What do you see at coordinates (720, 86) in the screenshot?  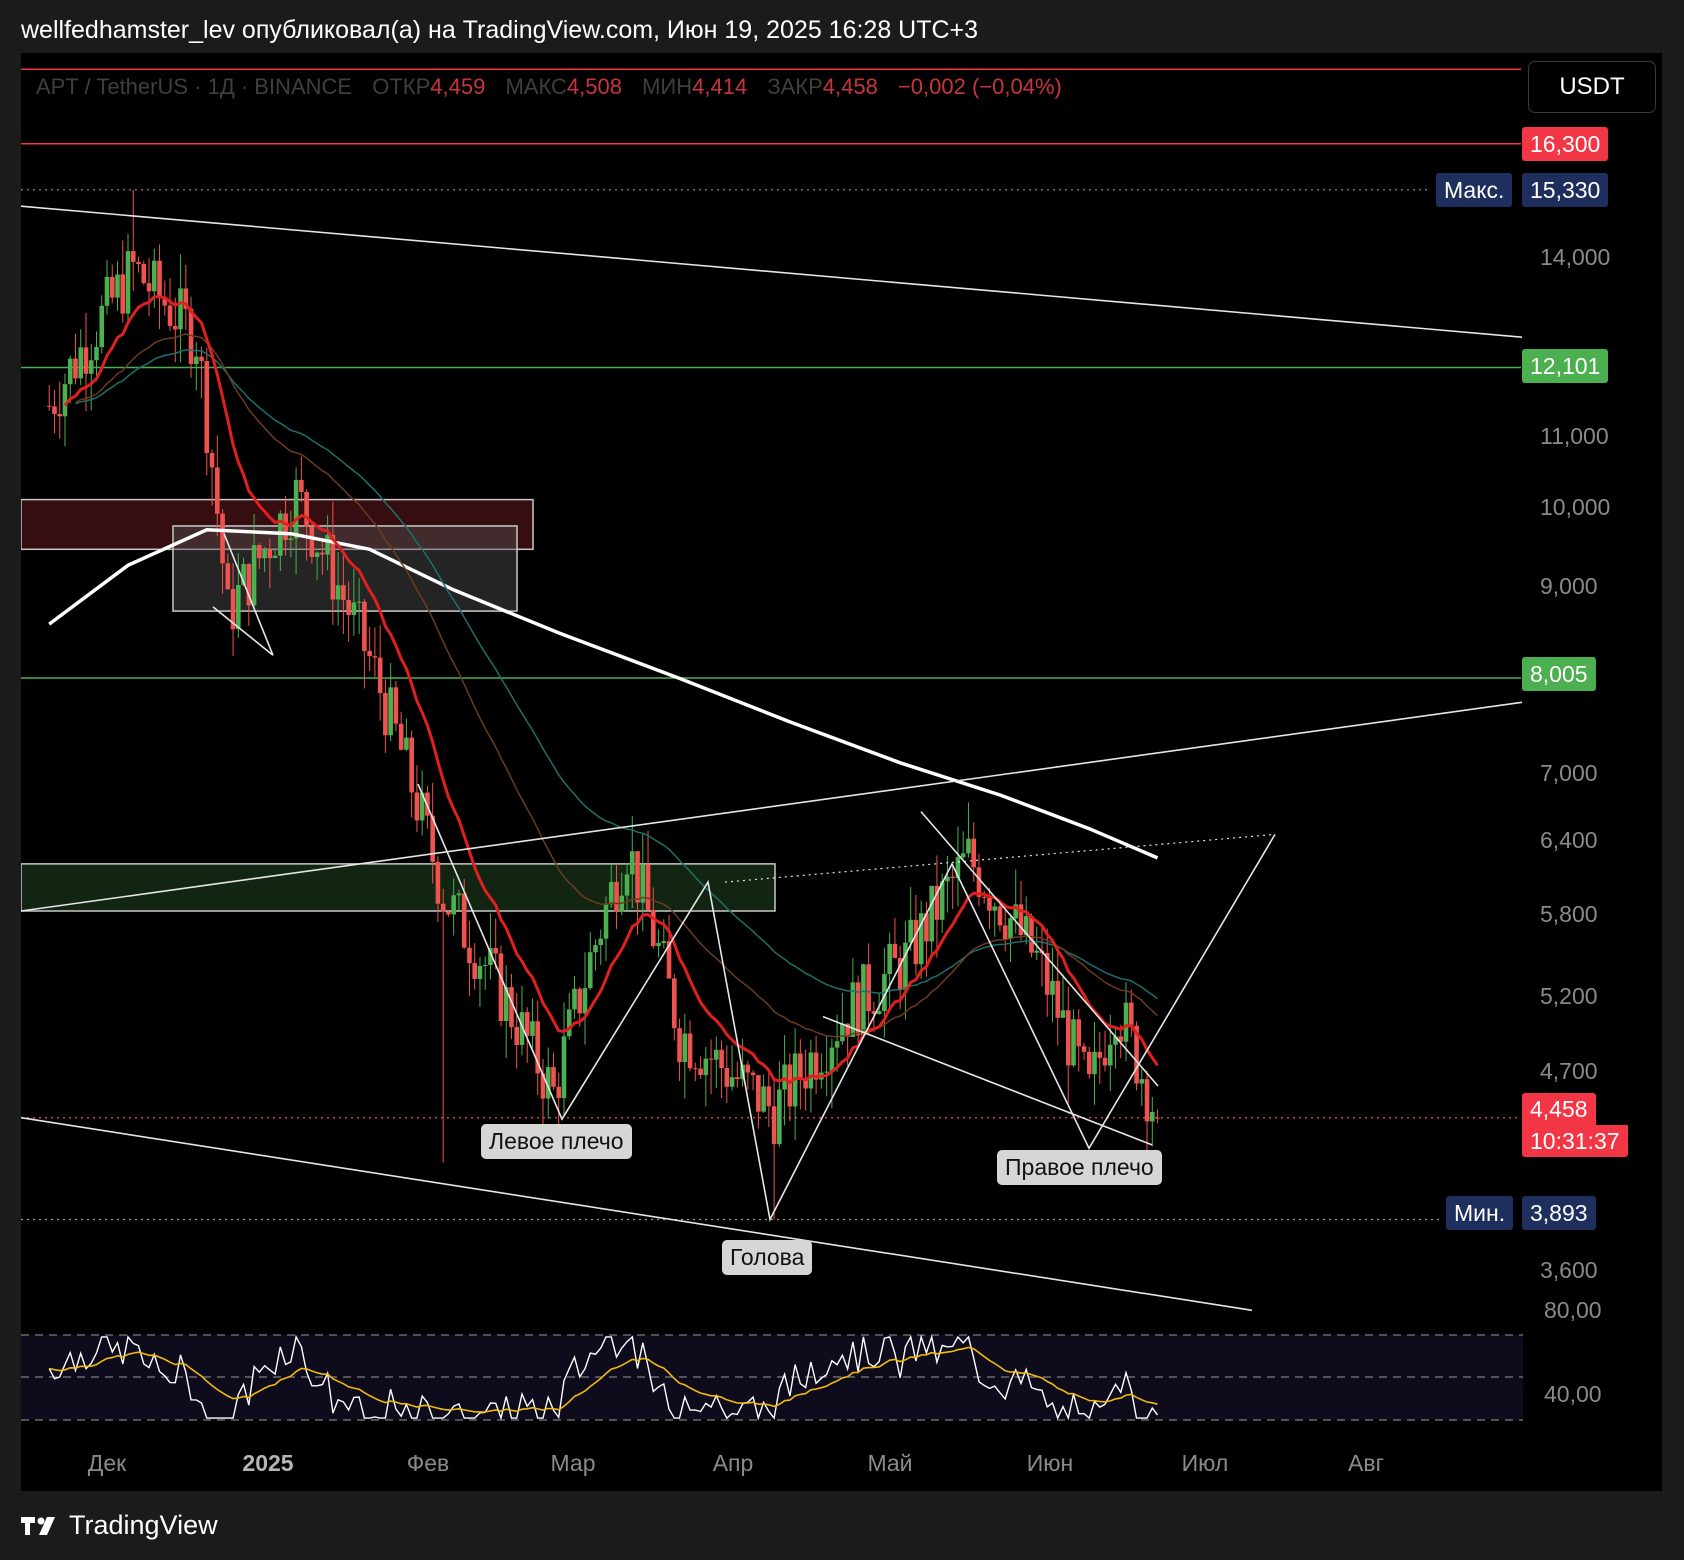 I see `legend-low: 4,414` at bounding box center [720, 86].